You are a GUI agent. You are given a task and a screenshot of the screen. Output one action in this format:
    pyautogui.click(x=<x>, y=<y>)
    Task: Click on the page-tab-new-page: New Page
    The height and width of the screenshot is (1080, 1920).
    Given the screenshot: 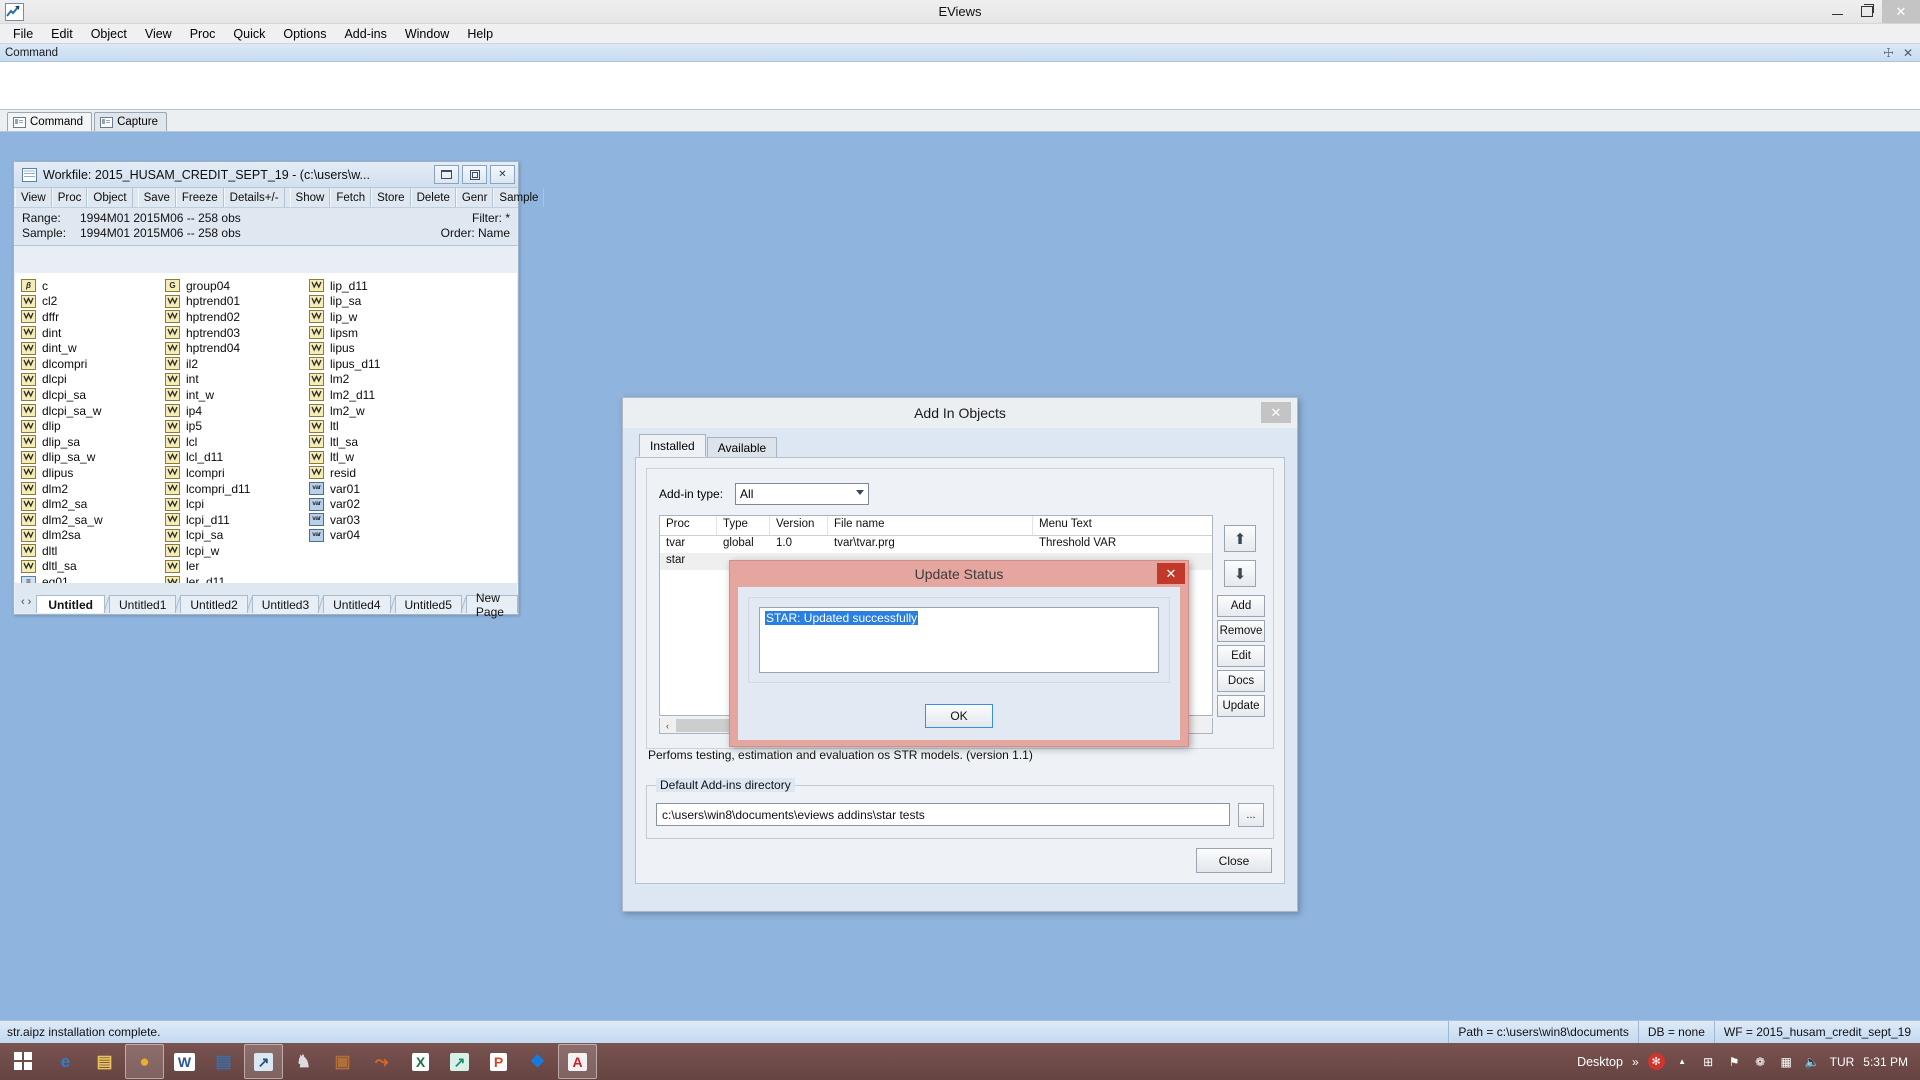 What is the action you would take?
    pyautogui.click(x=491, y=605)
    